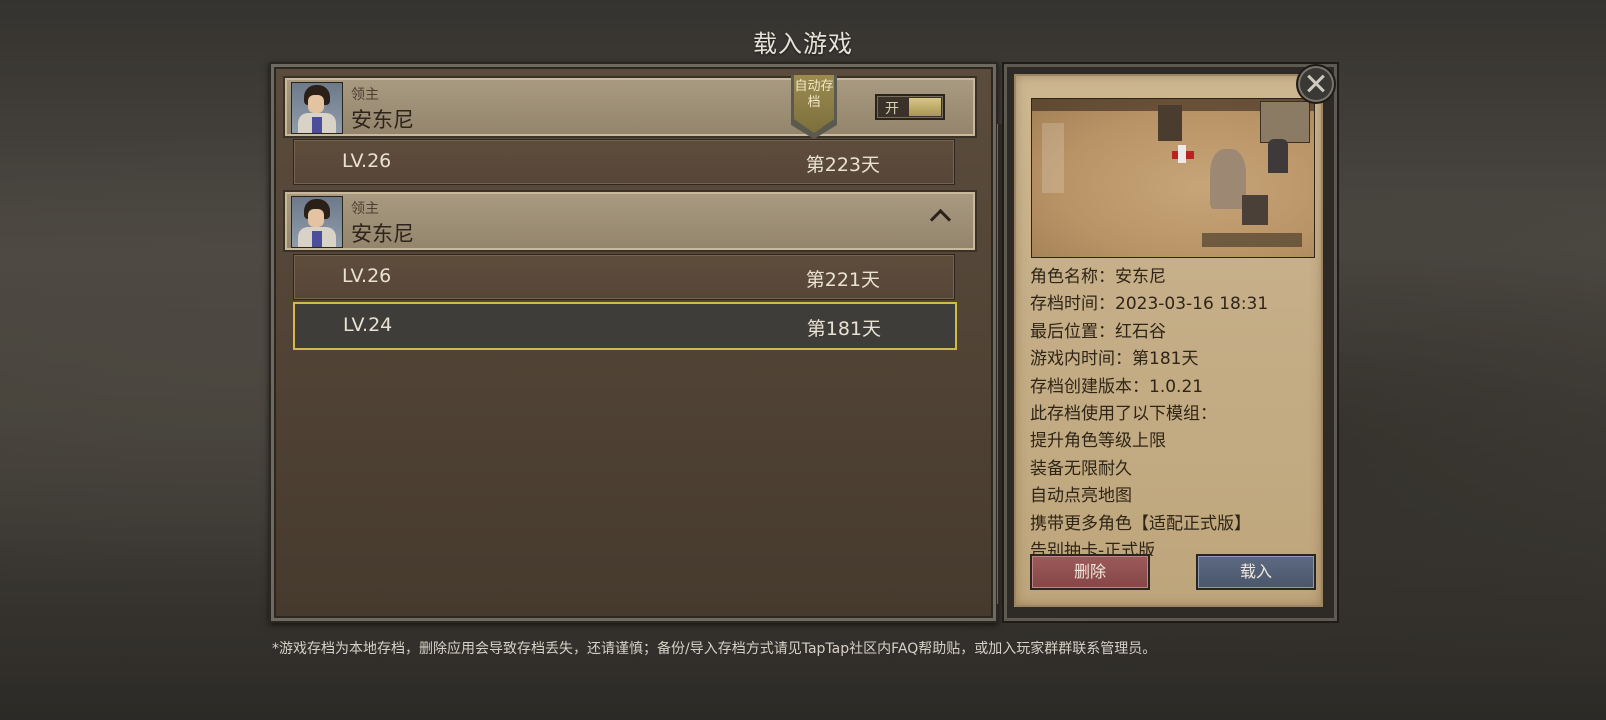 The width and height of the screenshot is (1606, 720). I want to click on save-group-header: 领主 安东尼 自动存档 开, so click(630, 107).